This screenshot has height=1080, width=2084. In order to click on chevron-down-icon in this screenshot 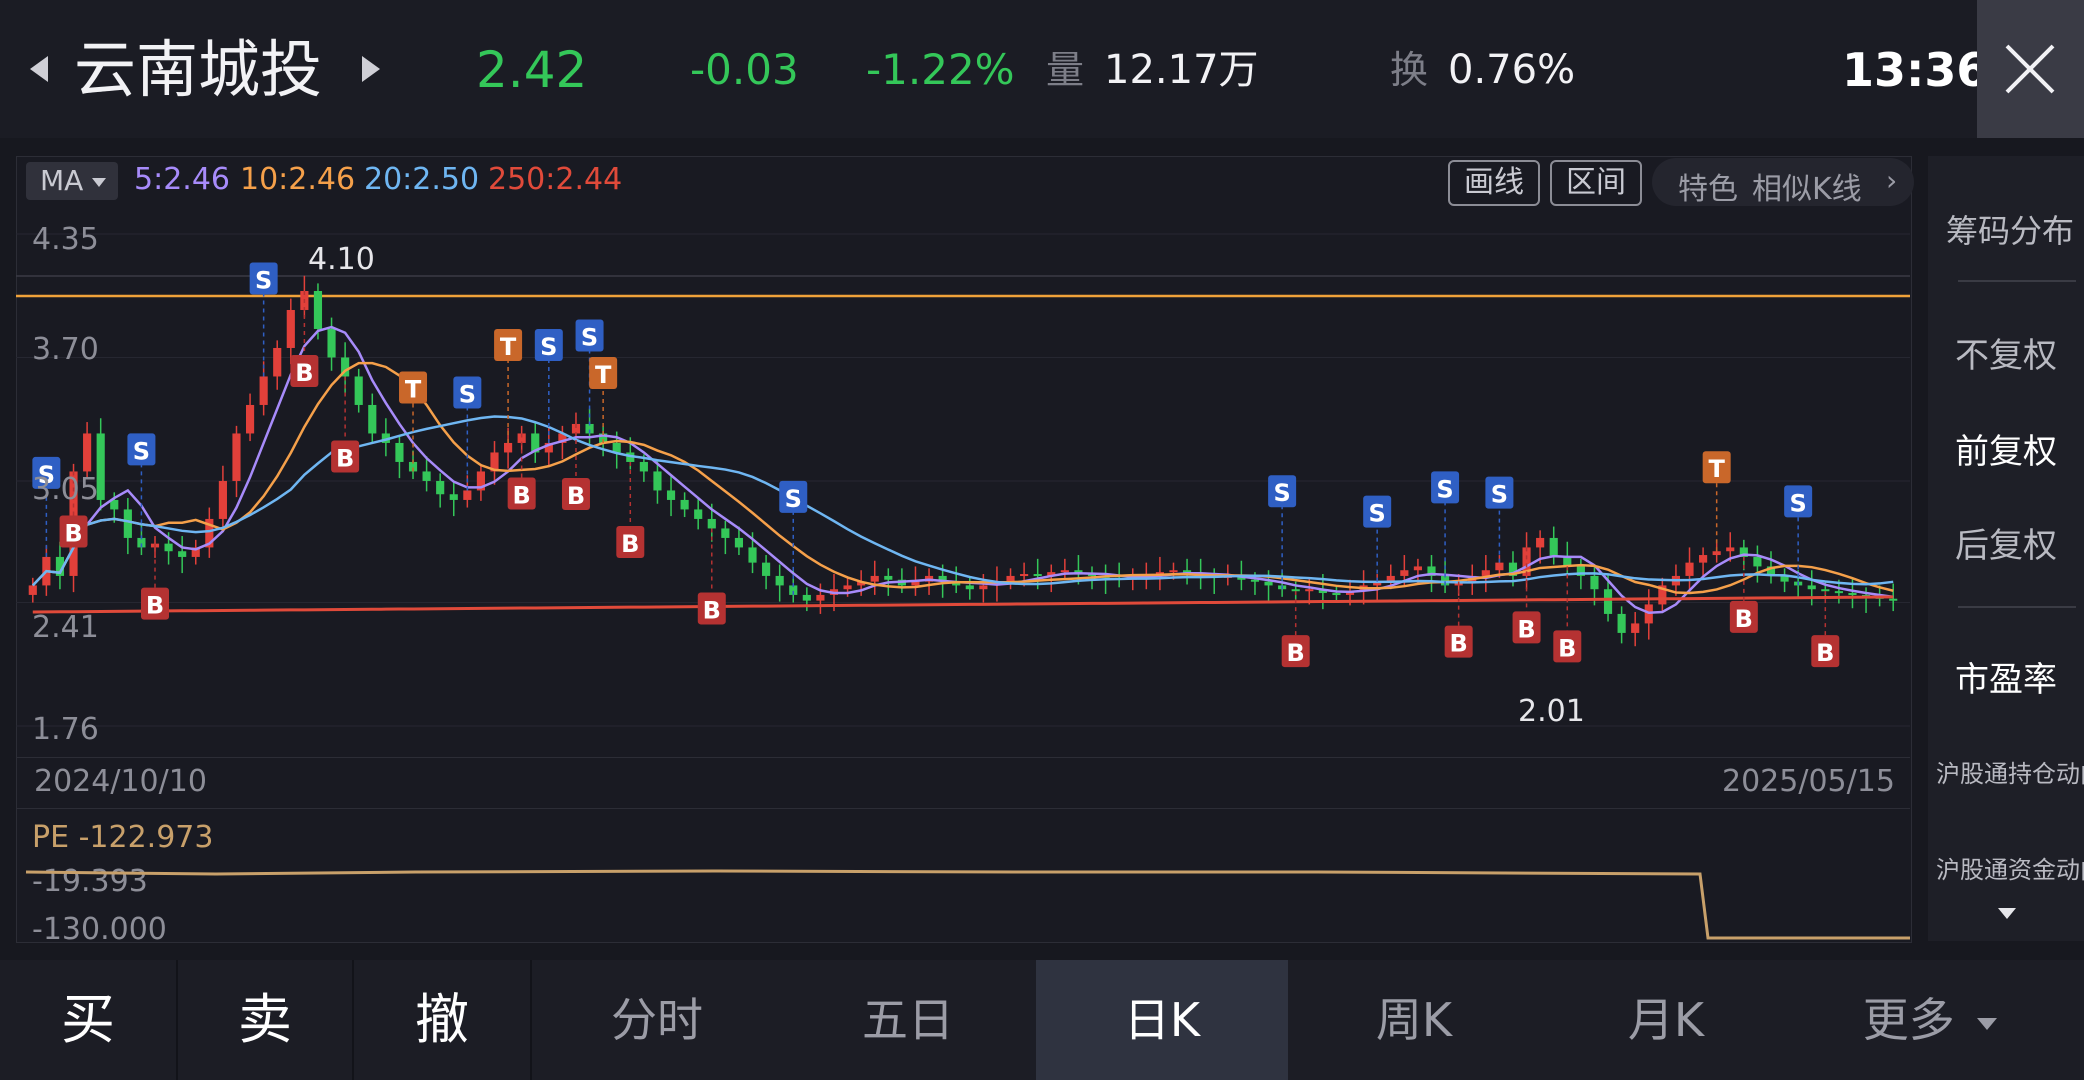, I will do `click(1987, 1023)`.